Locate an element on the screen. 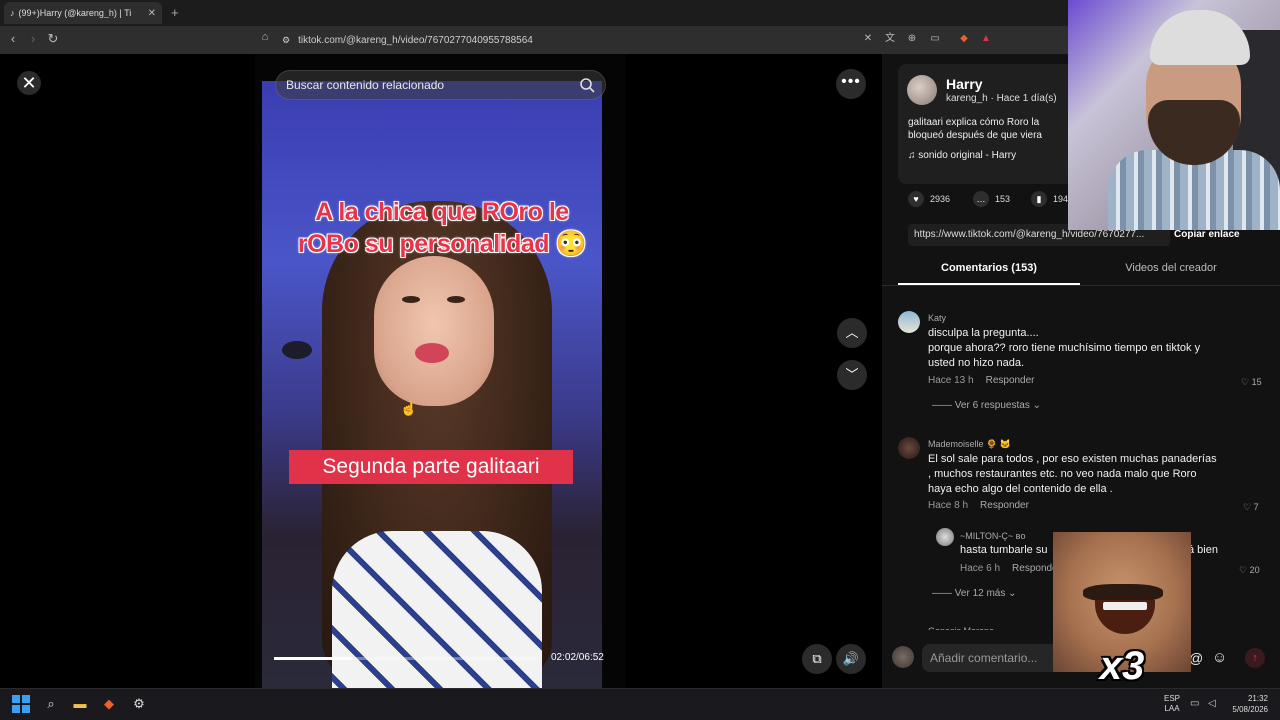 The image size is (1280, 720). meme-multiplier-label: x3 is located at coordinates (1122, 666).